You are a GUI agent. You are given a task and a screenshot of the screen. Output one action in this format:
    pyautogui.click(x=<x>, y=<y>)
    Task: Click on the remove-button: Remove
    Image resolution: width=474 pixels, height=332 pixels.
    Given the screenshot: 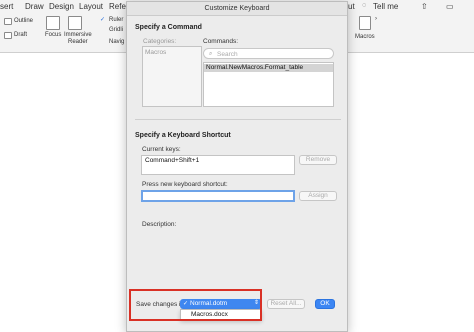 What is the action you would take?
    pyautogui.click(x=318, y=160)
    